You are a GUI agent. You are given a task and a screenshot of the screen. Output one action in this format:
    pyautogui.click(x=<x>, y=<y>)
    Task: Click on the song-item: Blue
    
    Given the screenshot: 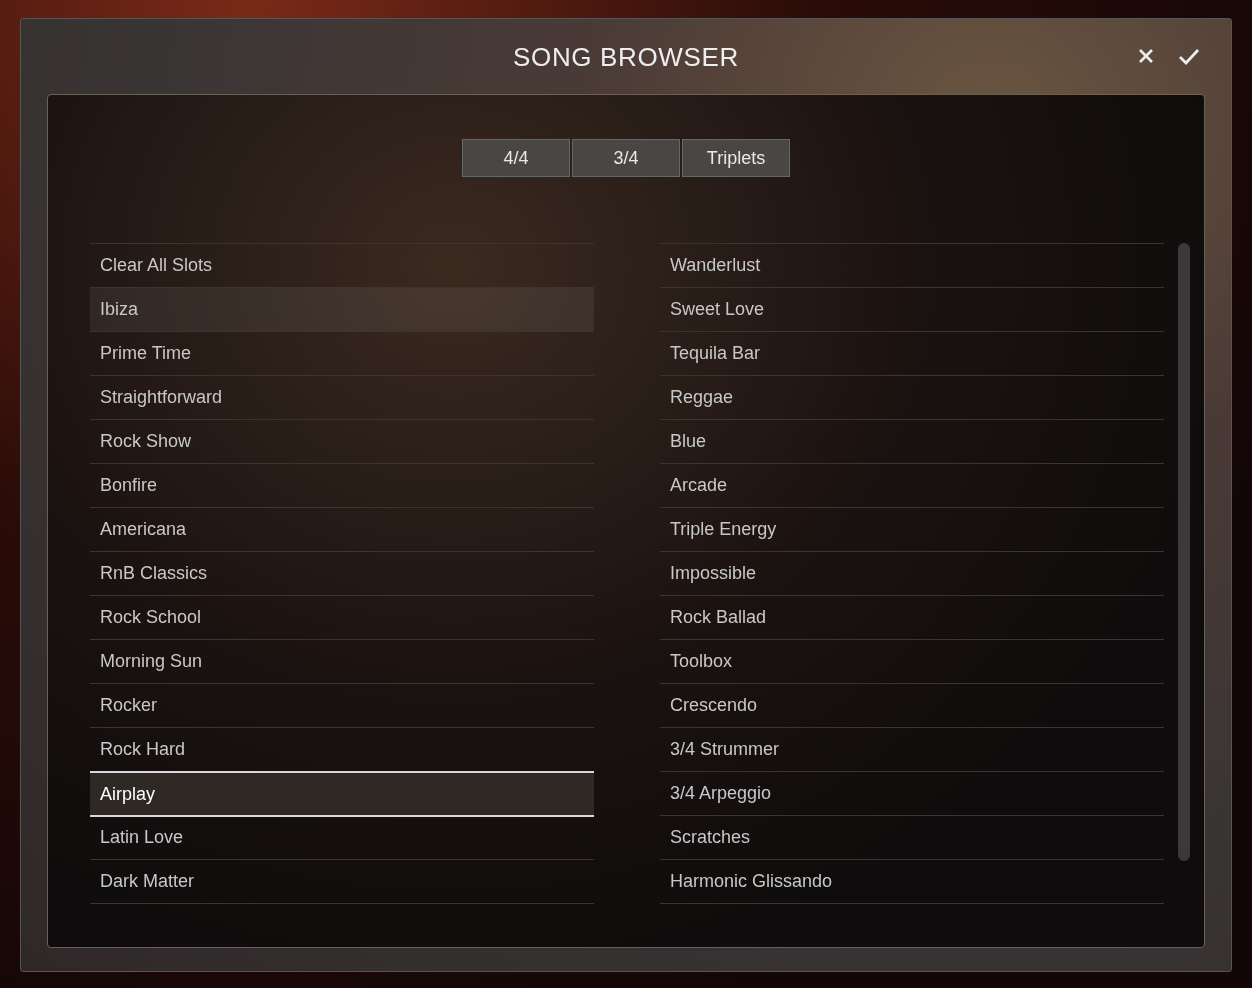 What is the action you would take?
    pyautogui.click(x=912, y=442)
    